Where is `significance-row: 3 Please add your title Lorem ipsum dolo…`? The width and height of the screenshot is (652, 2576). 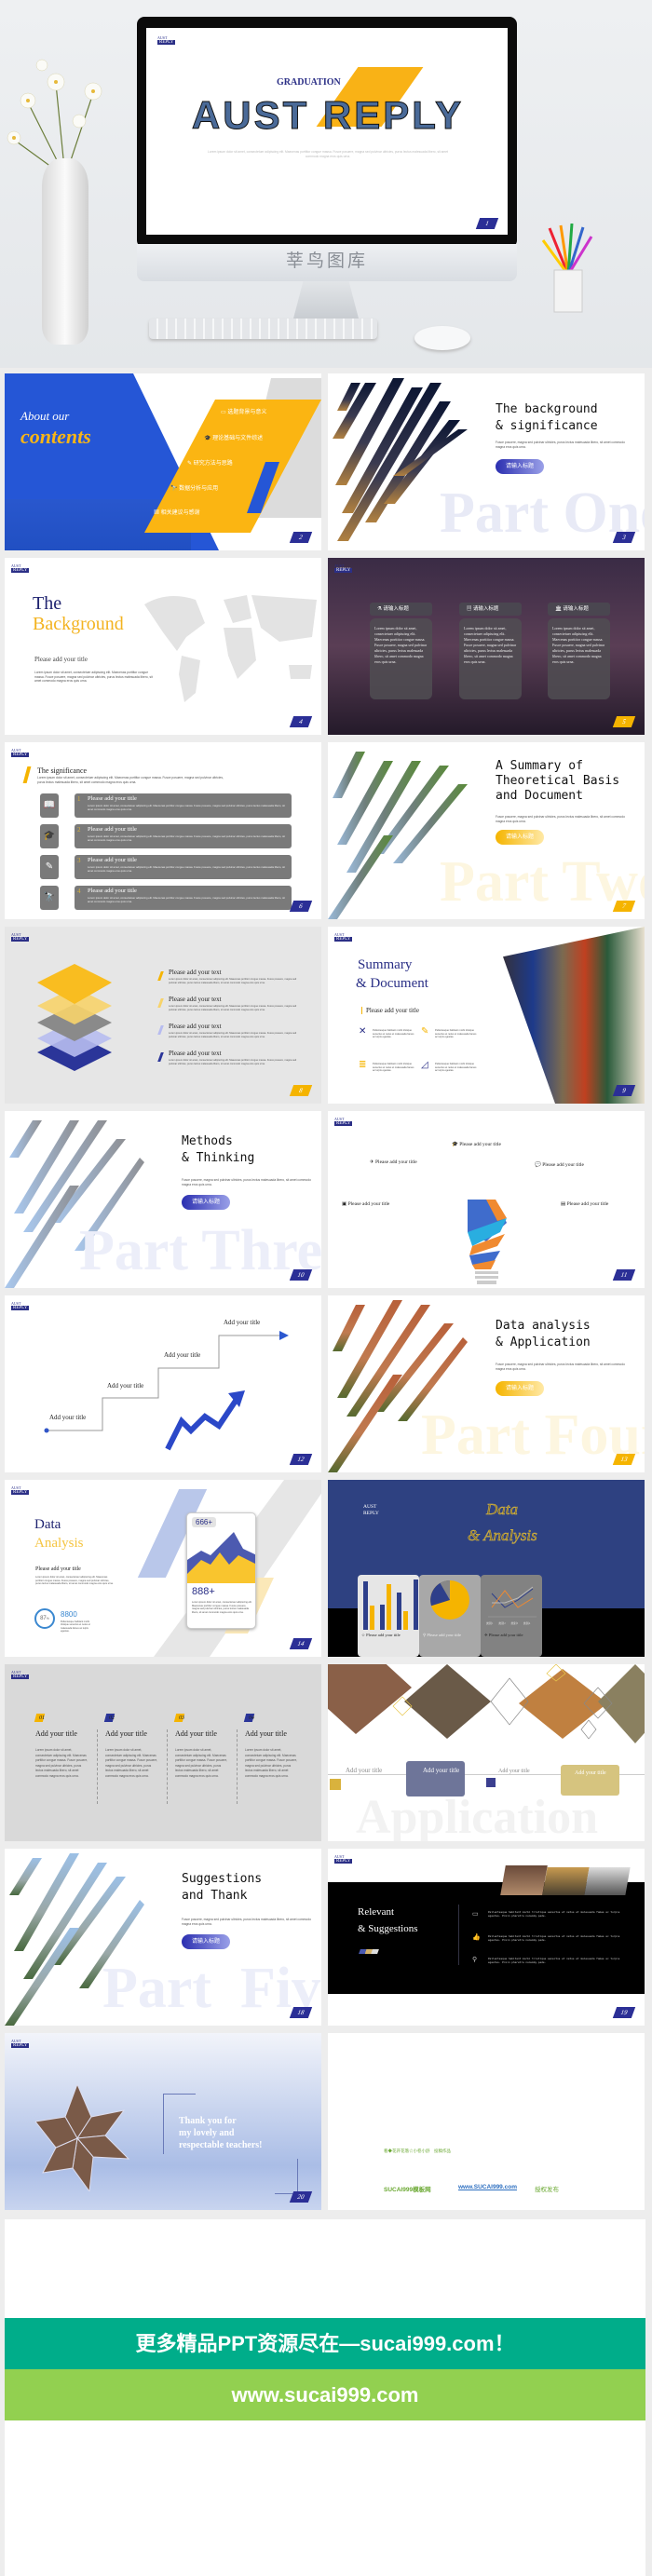 significance-row: 3 Please add your title Lorem ipsum dolo… is located at coordinates (183, 867).